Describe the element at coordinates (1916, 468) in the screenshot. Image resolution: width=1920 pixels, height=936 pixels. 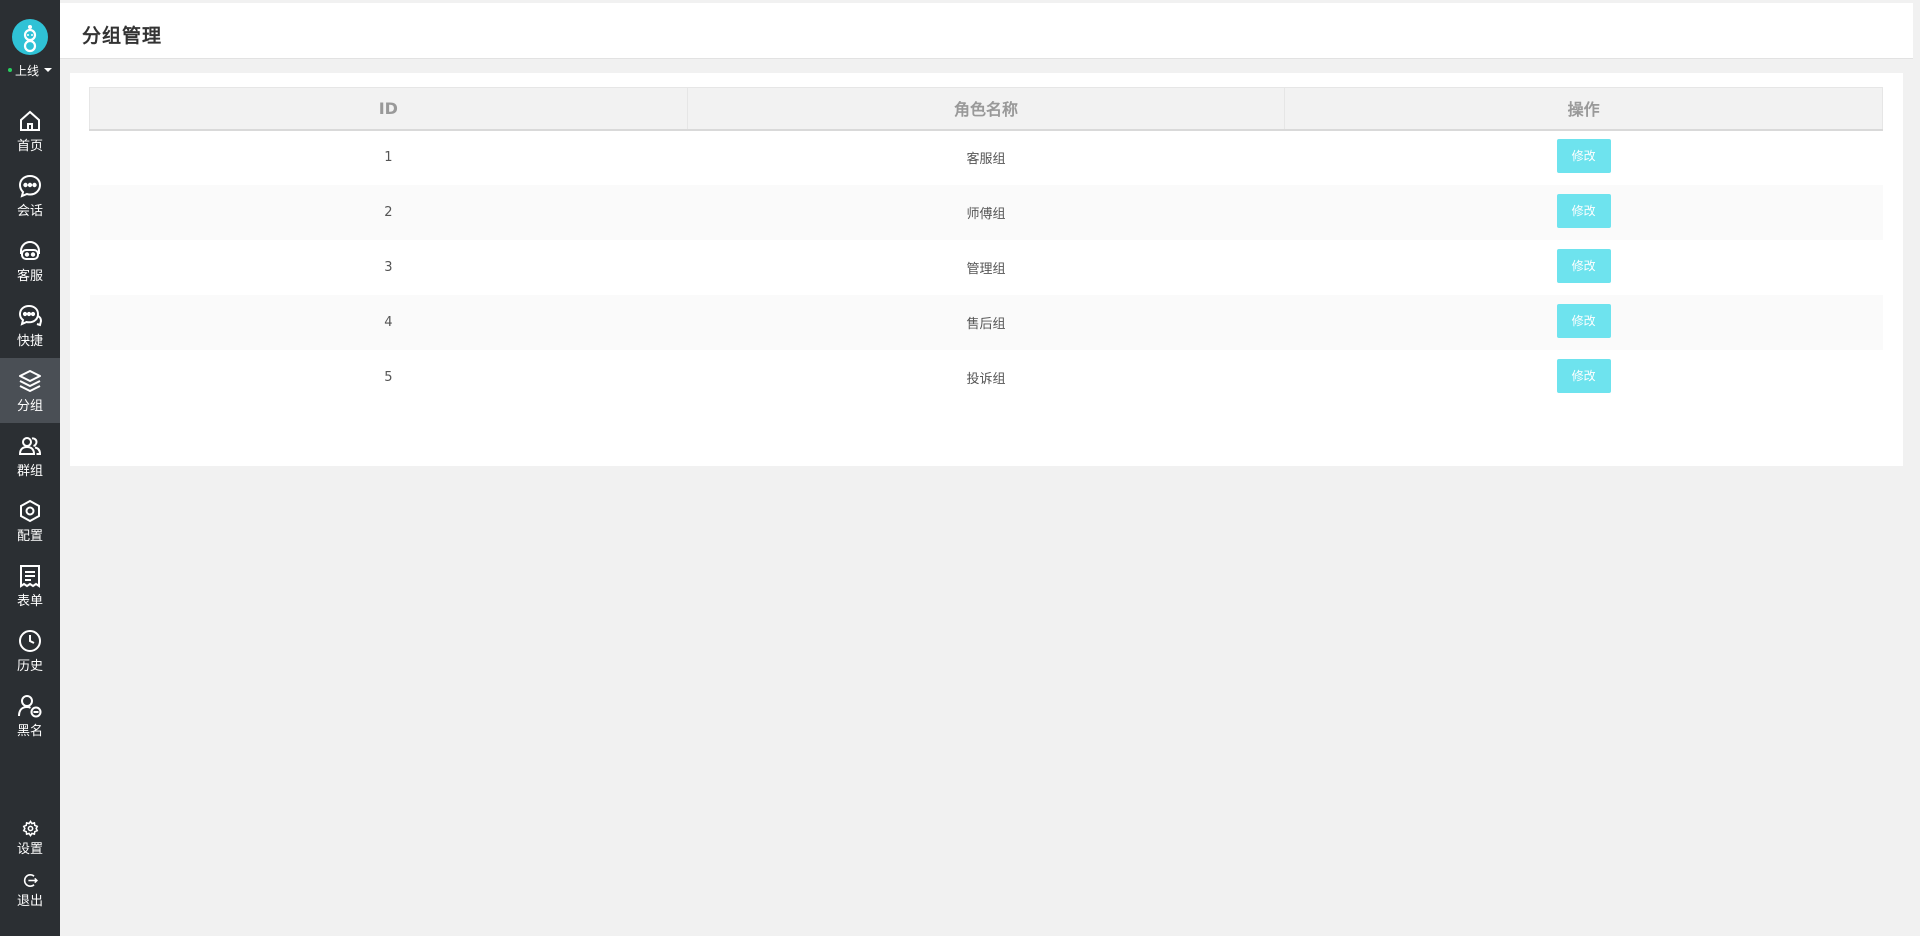
I see `scrollbar` at that location.